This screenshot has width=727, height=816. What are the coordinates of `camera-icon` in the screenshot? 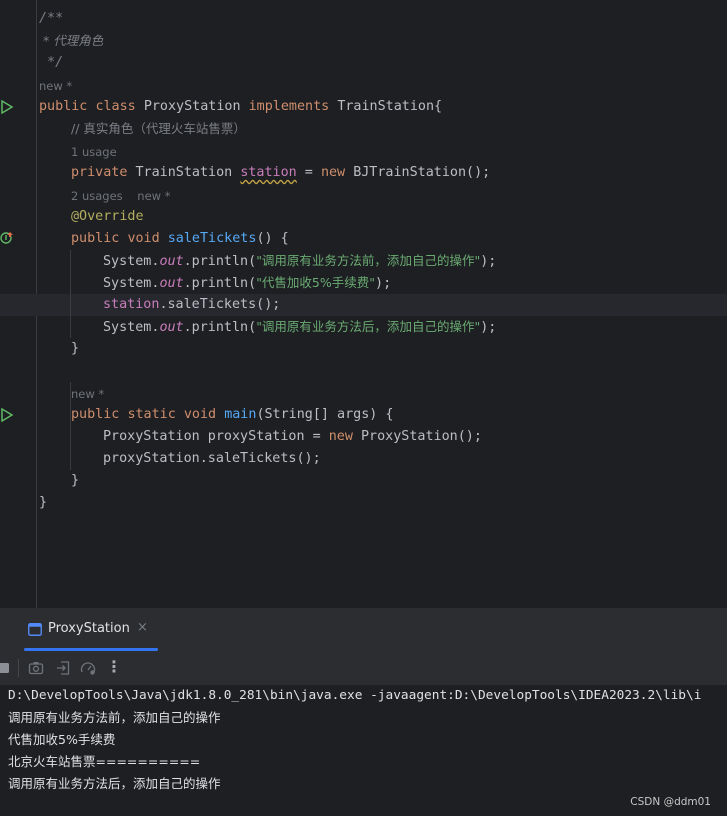 It's located at (36, 668).